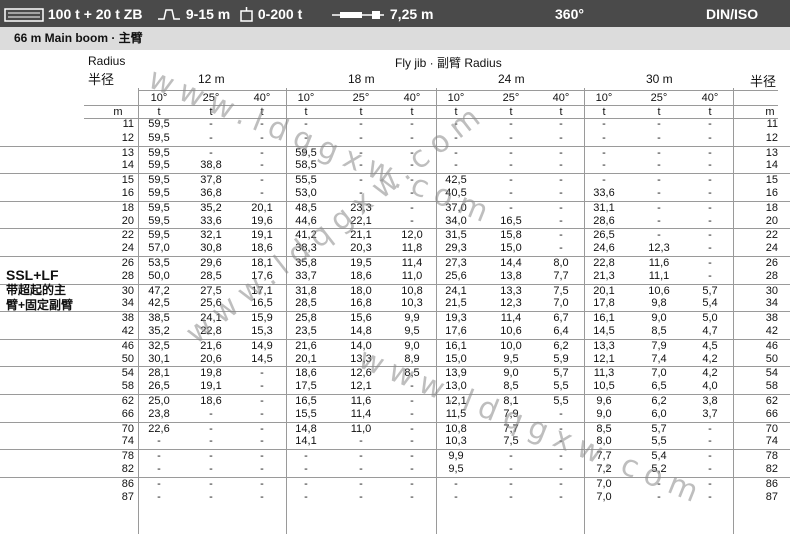 The height and width of the screenshot is (540, 790). What do you see at coordinates (128, 124) in the screenshot?
I see `radius-cell: 11` at bounding box center [128, 124].